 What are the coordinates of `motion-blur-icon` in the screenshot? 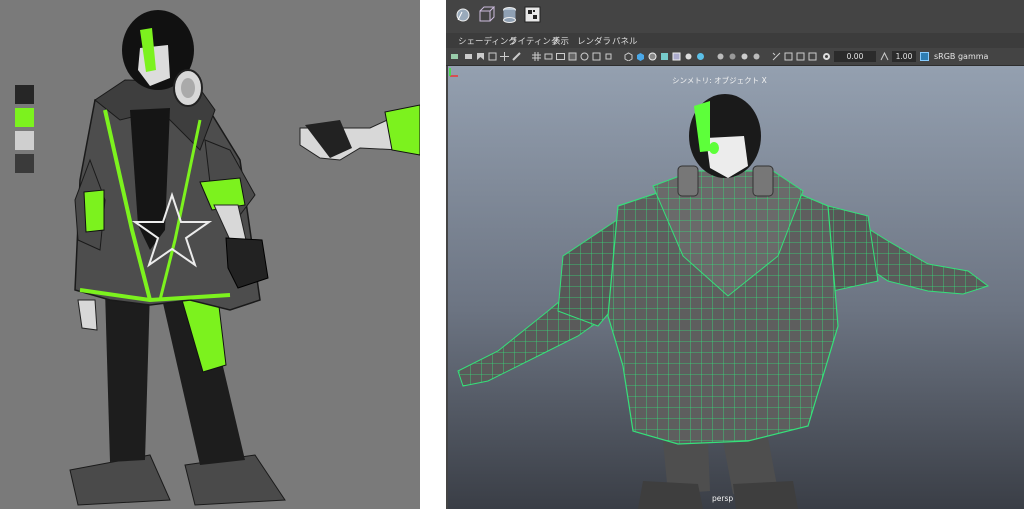 It's located at (720, 56).